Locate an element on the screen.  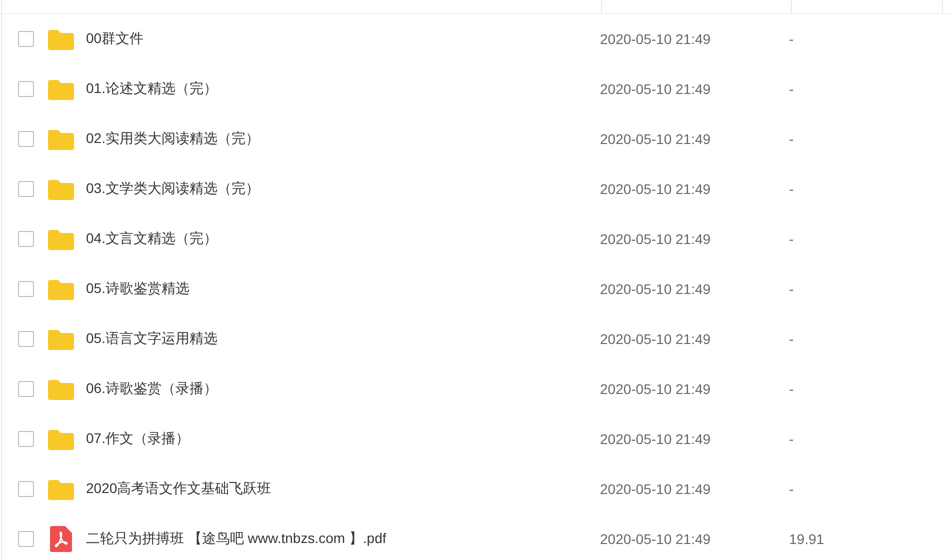
file-name: 05.语言文字运用精选 is located at coordinates (152, 338).